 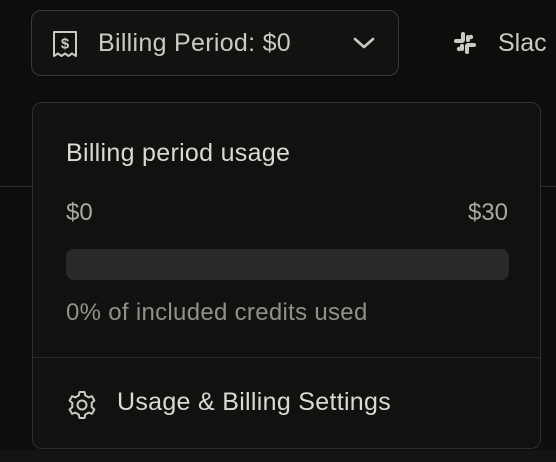 I want to click on background-strip, so click(x=278, y=456).